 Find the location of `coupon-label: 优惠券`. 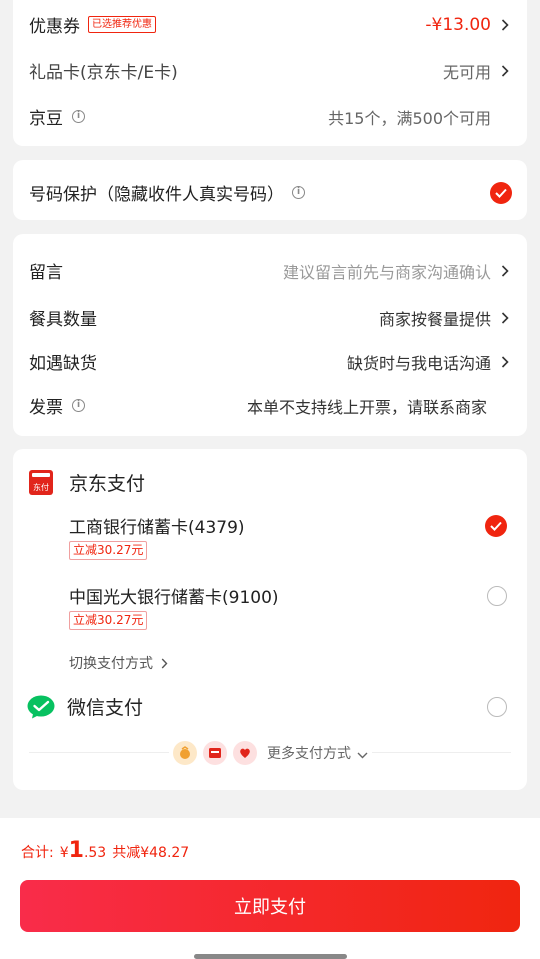

coupon-label: 优惠券 is located at coordinates (54, 27).